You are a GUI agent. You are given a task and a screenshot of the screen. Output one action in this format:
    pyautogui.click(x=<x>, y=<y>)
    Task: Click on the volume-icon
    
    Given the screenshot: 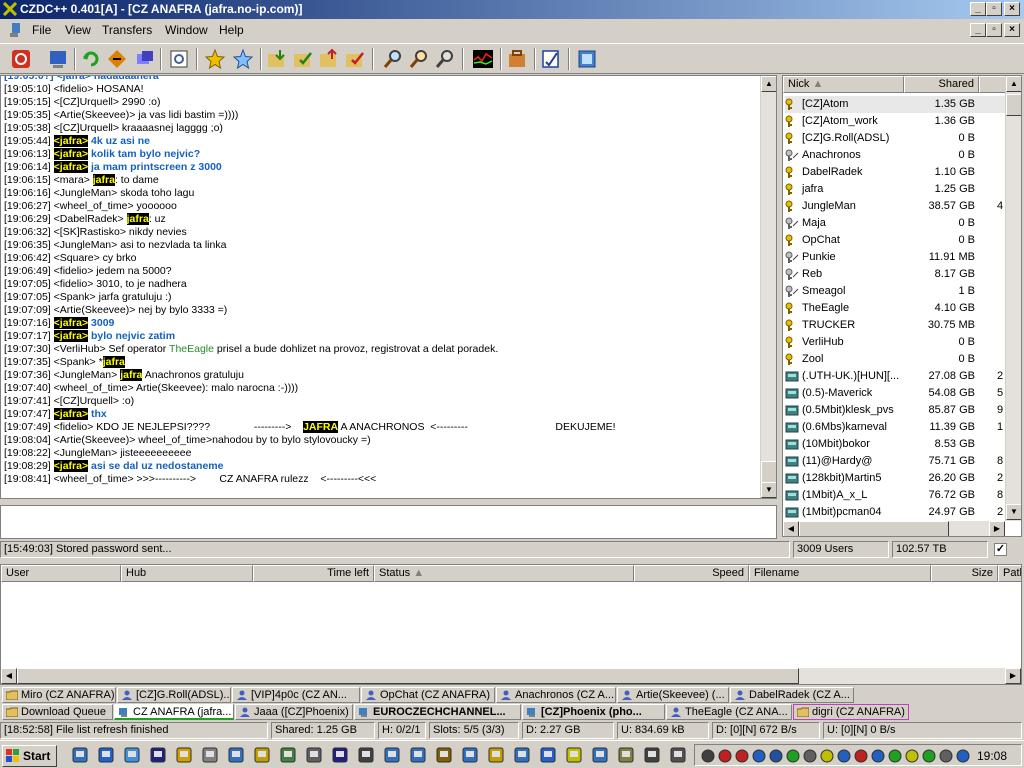 What is the action you would take?
    pyautogui.click(x=708, y=756)
    